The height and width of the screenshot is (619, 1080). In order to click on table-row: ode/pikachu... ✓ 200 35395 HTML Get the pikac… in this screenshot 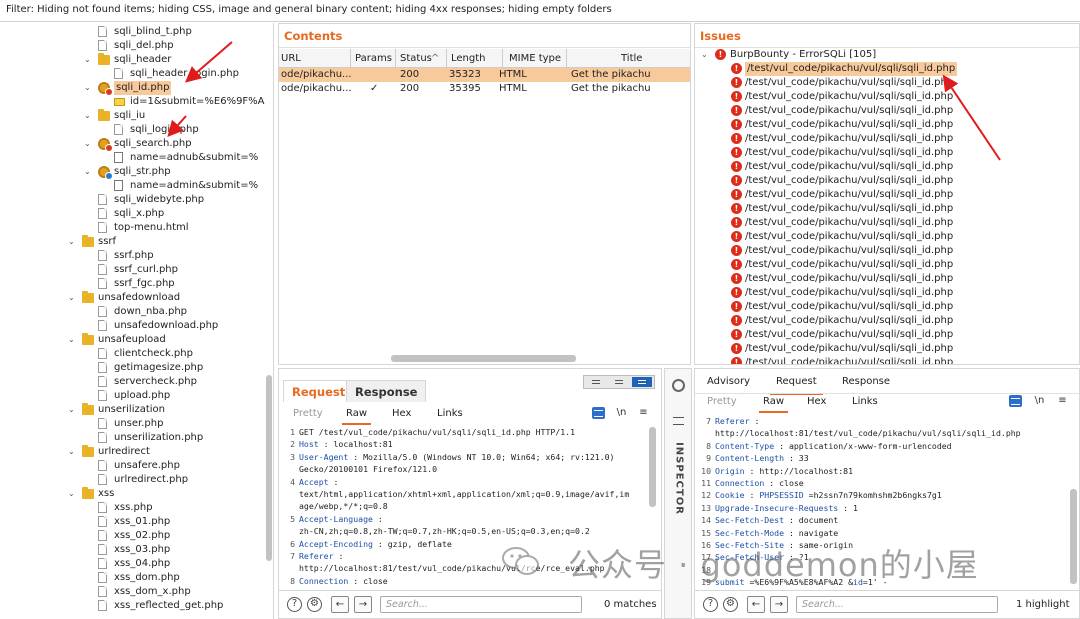, I will do `click(484, 89)`.